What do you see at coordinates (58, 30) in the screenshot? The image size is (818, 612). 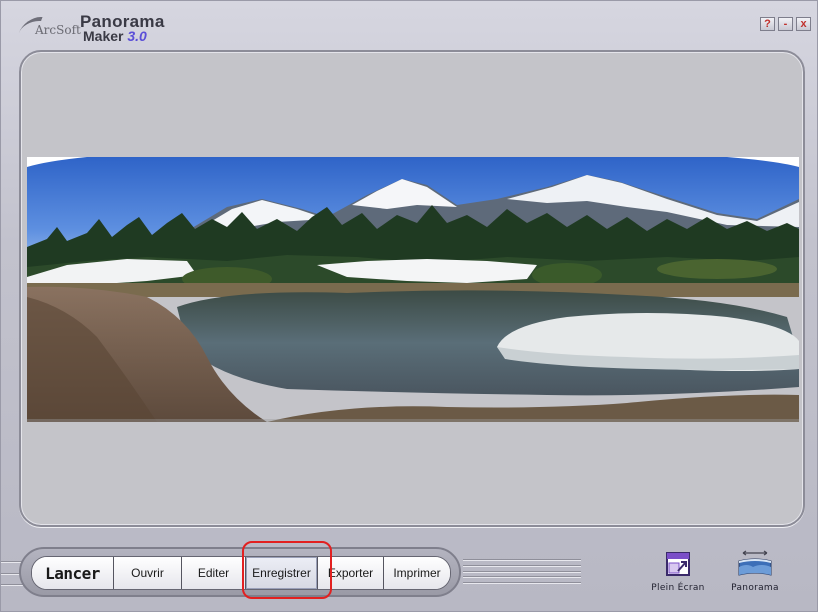 I see `logo-brand: ArcSoft` at bounding box center [58, 30].